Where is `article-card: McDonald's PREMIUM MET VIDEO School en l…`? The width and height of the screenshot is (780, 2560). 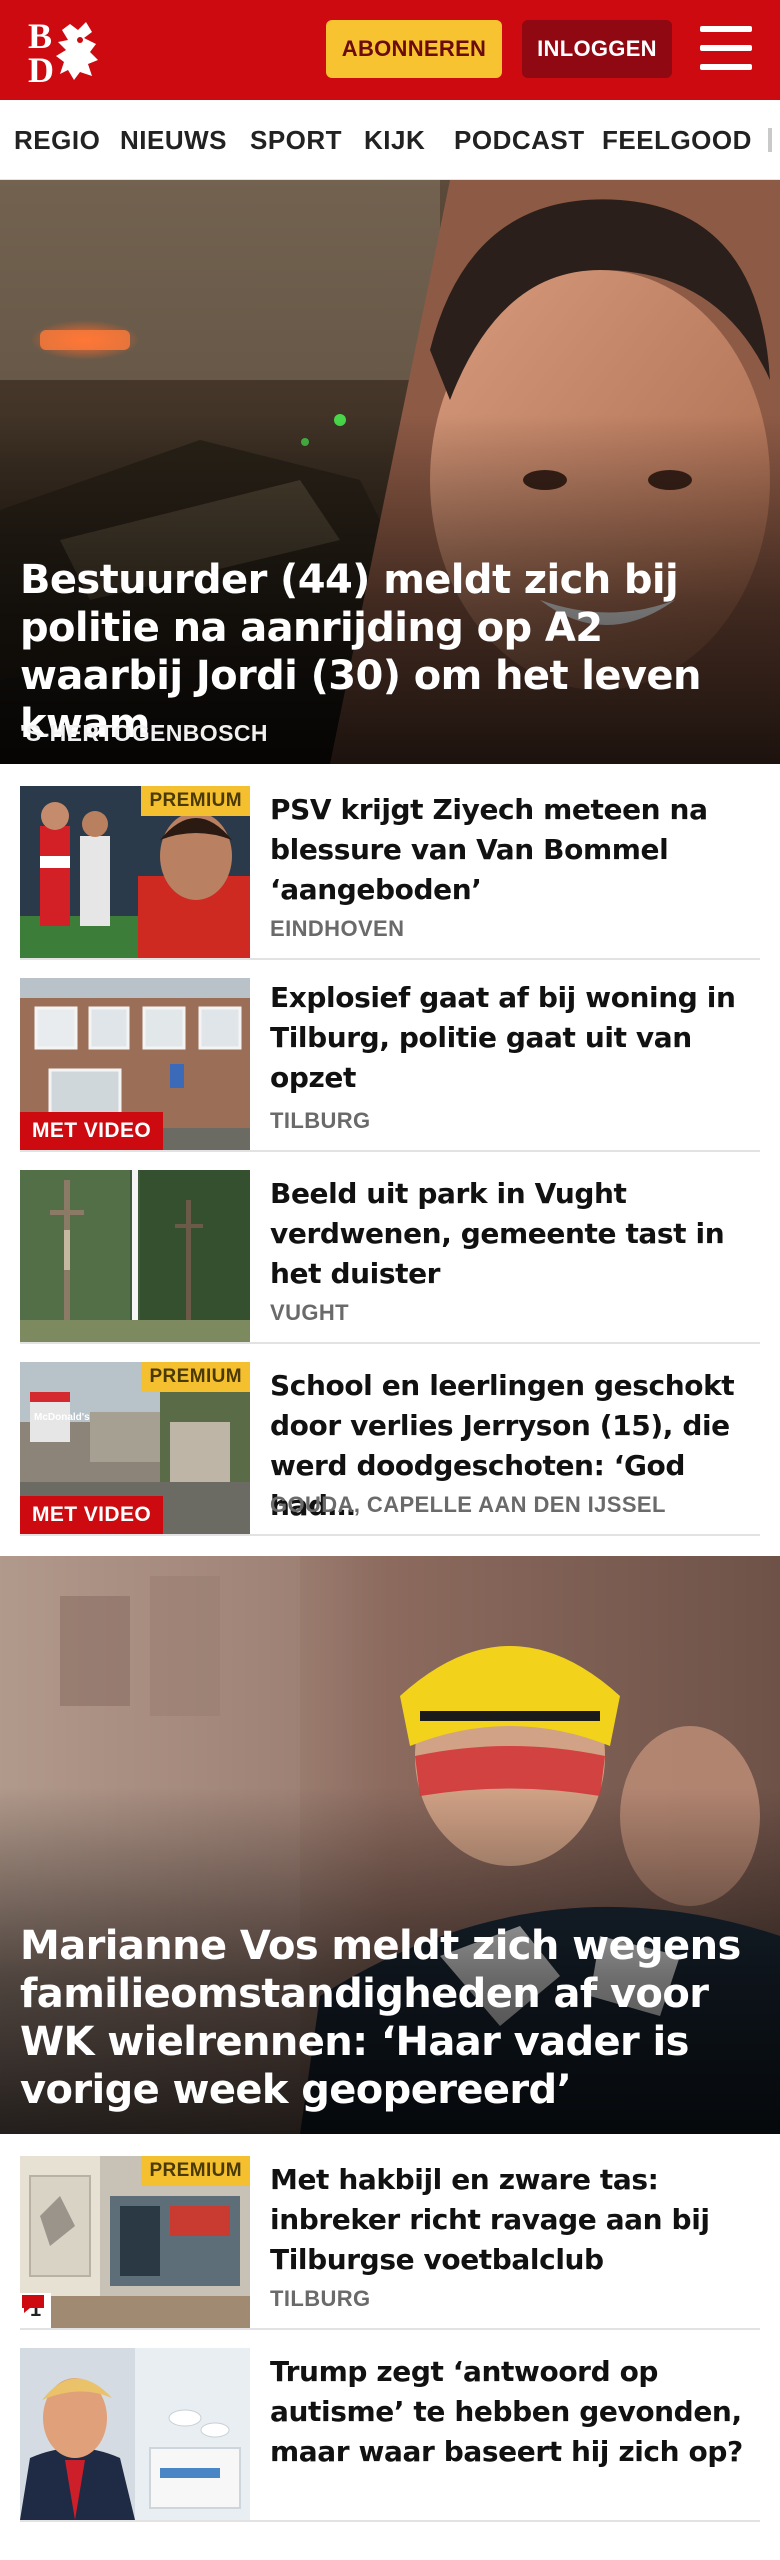
article-card: McDonald's PREMIUM MET VIDEO School en l… is located at coordinates (390, 1449).